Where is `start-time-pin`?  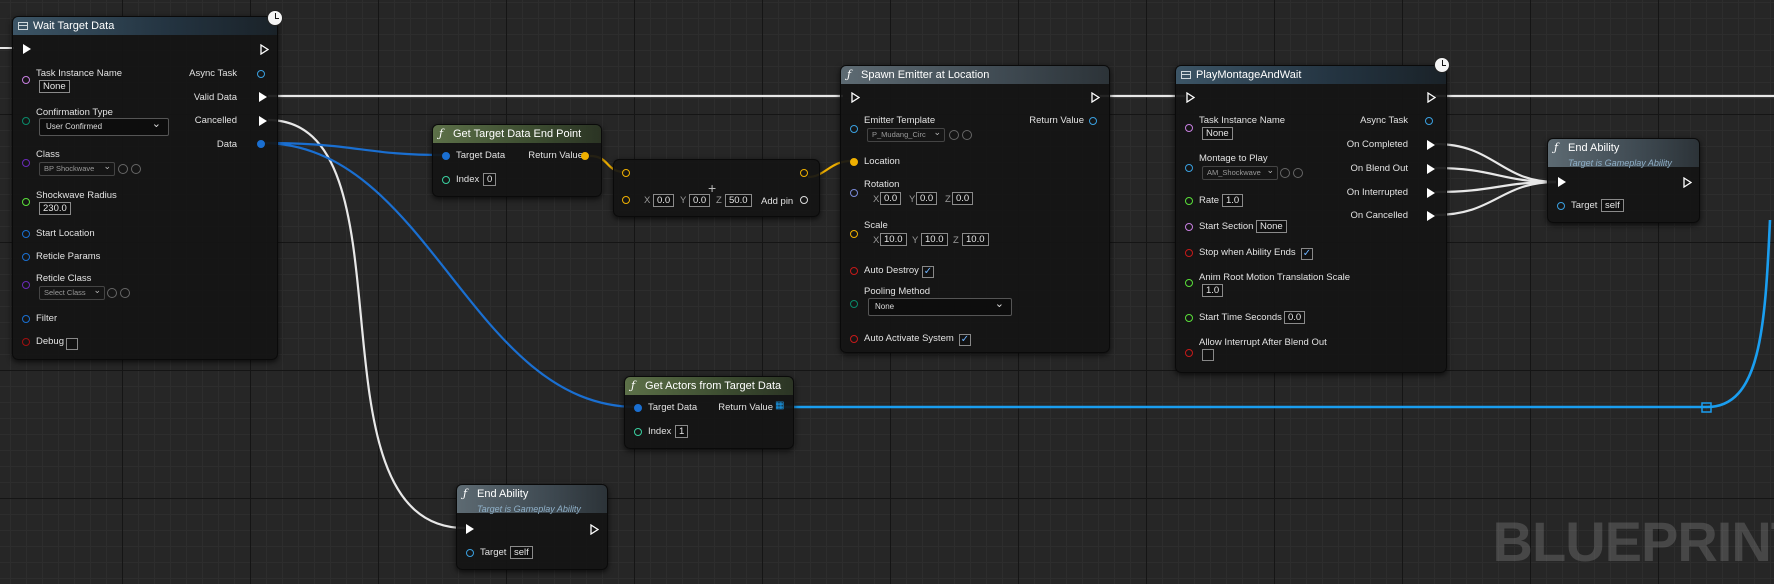 start-time-pin is located at coordinates (1189, 318).